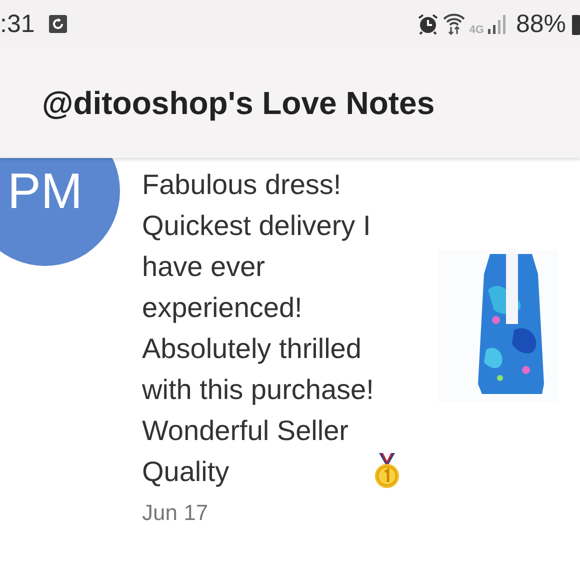 The height and width of the screenshot is (580, 580). What do you see at coordinates (57, 24) in the screenshot?
I see `refresh-icon` at bounding box center [57, 24].